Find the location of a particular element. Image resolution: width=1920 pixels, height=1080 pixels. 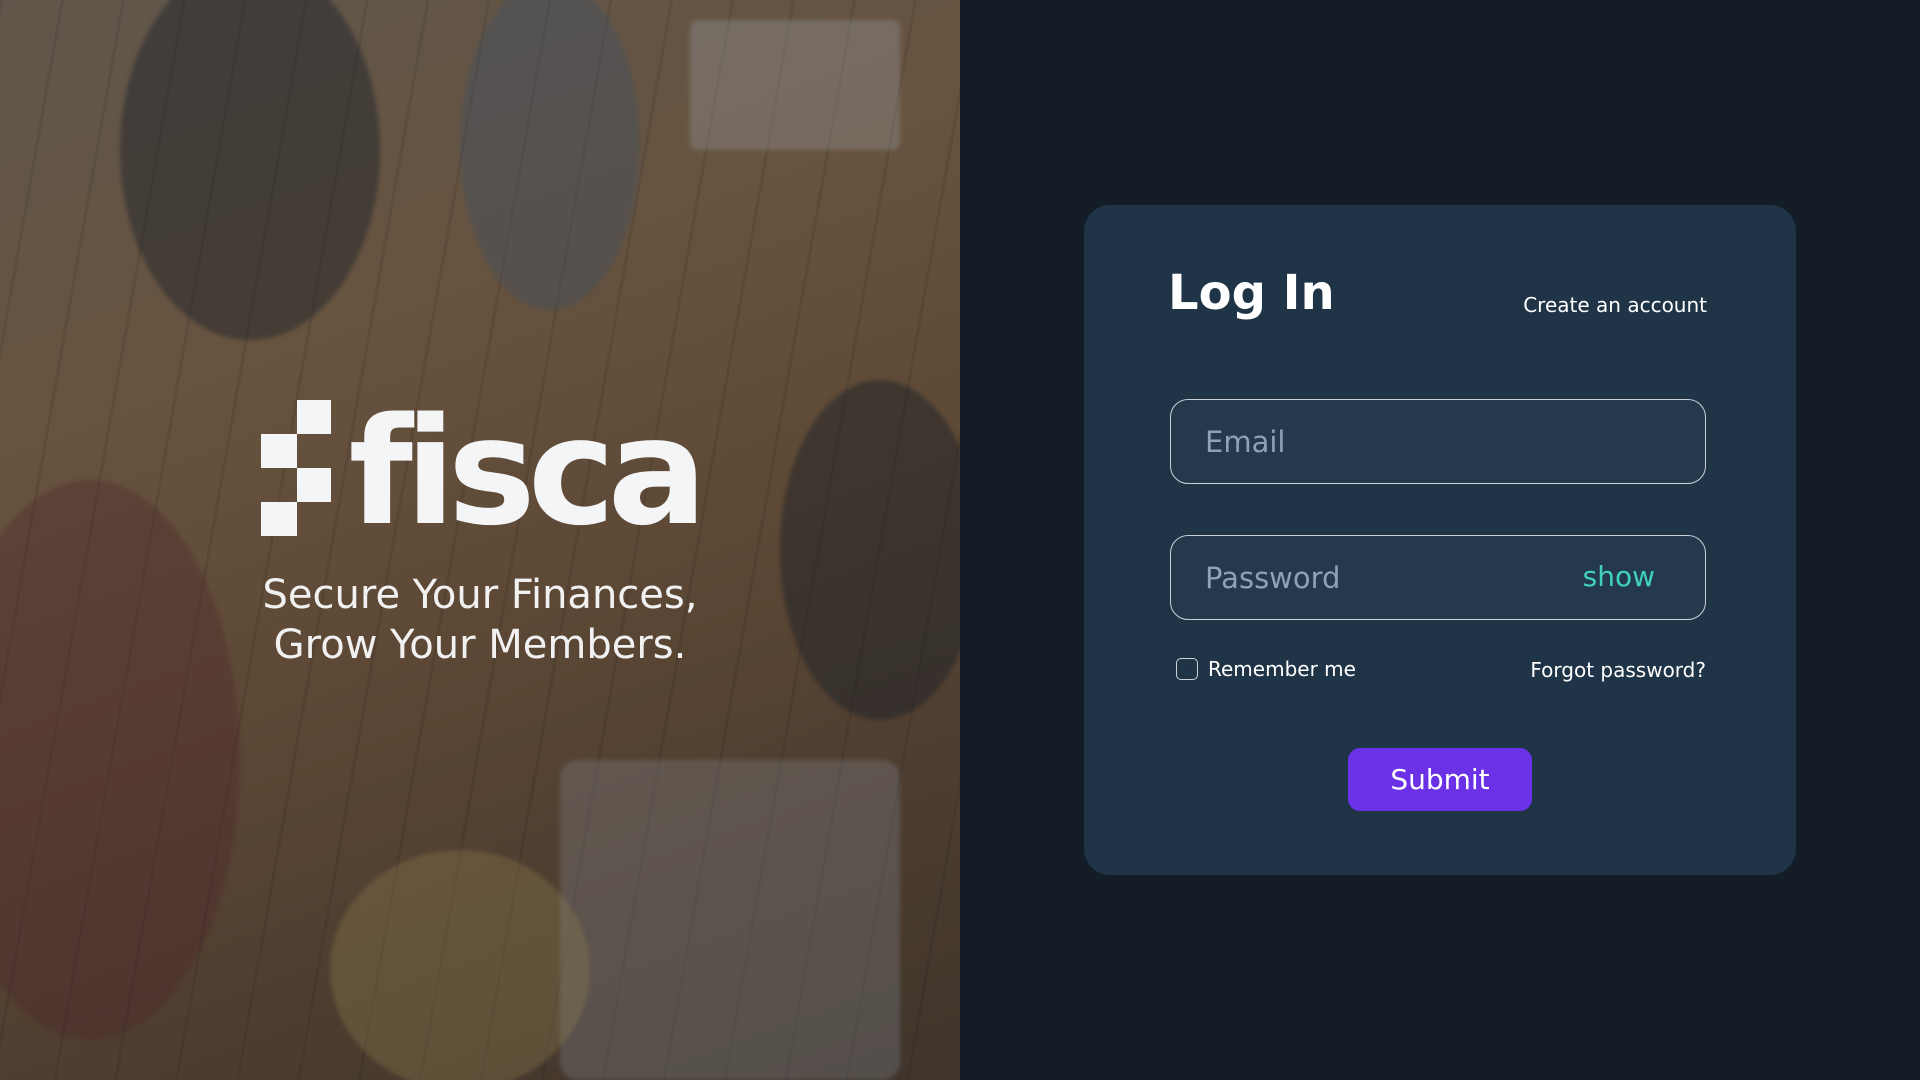

password-field: show is located at coordinates (1438, 577).